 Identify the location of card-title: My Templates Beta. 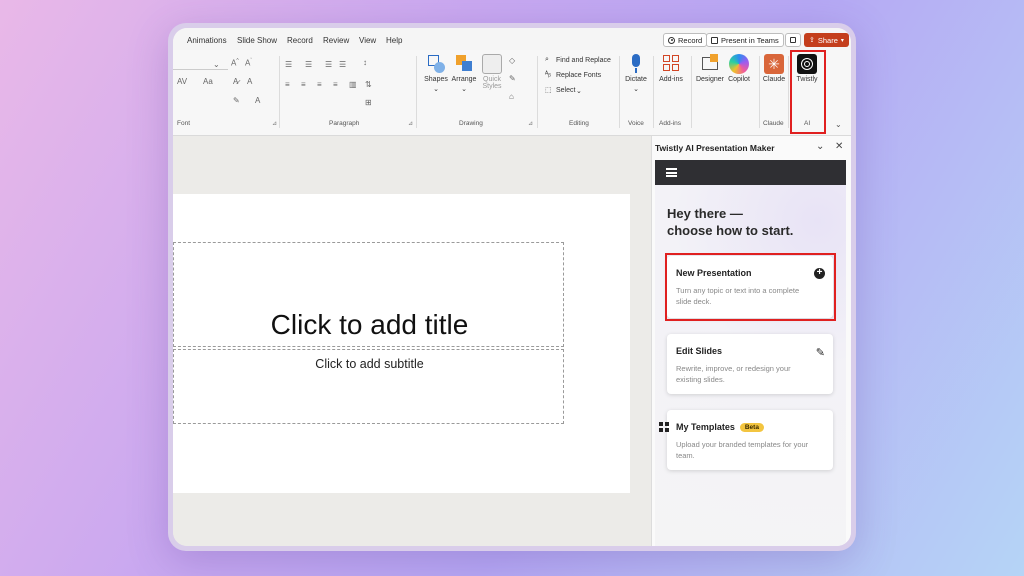
(720, 427).